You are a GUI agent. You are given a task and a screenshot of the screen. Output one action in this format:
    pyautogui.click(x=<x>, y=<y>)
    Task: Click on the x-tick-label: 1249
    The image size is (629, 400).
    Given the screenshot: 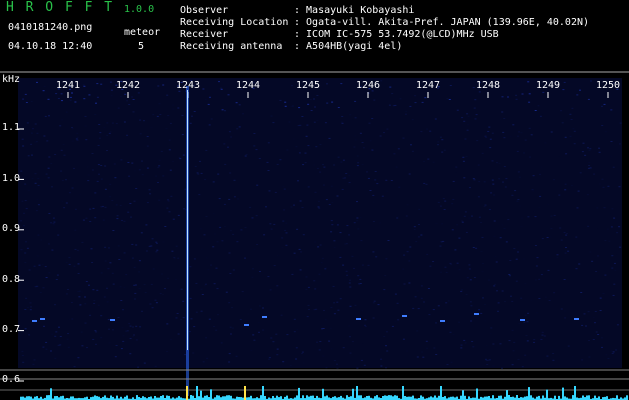 What is the action you would take?
    pyautogui.click(x=548, y=85)
    